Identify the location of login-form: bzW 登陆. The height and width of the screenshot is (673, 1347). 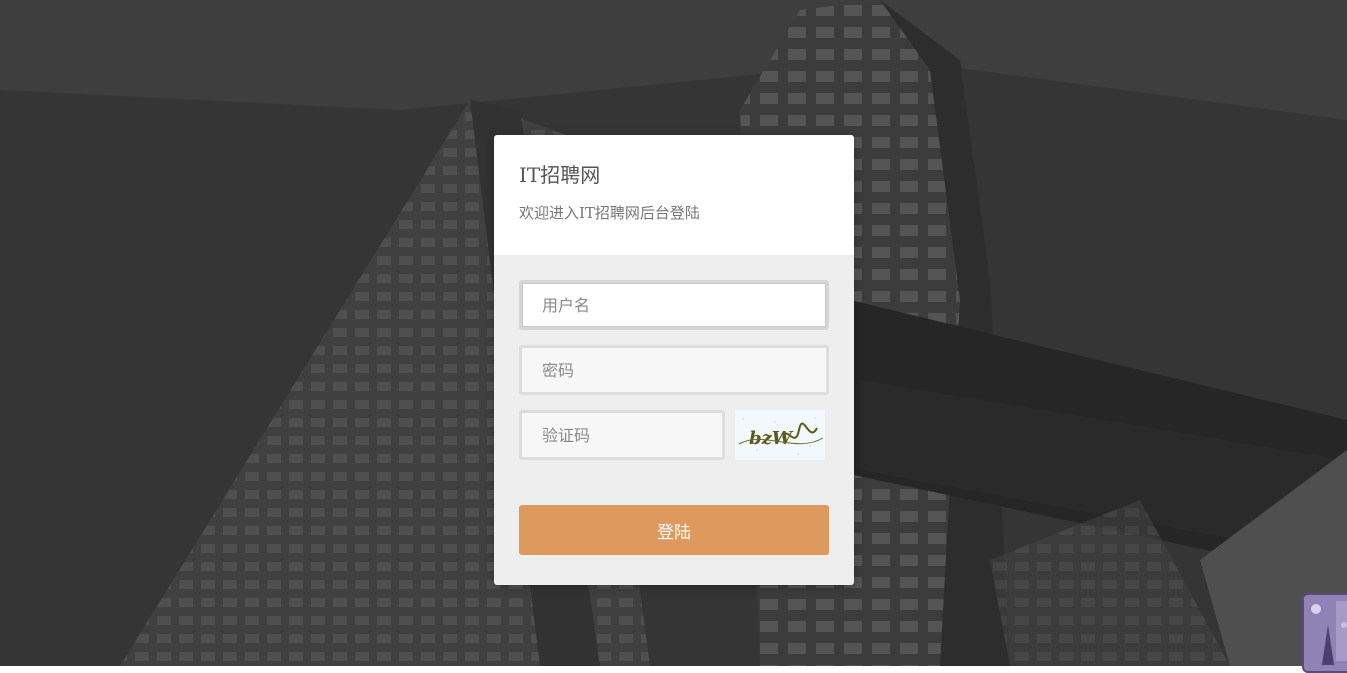
(674, 420).